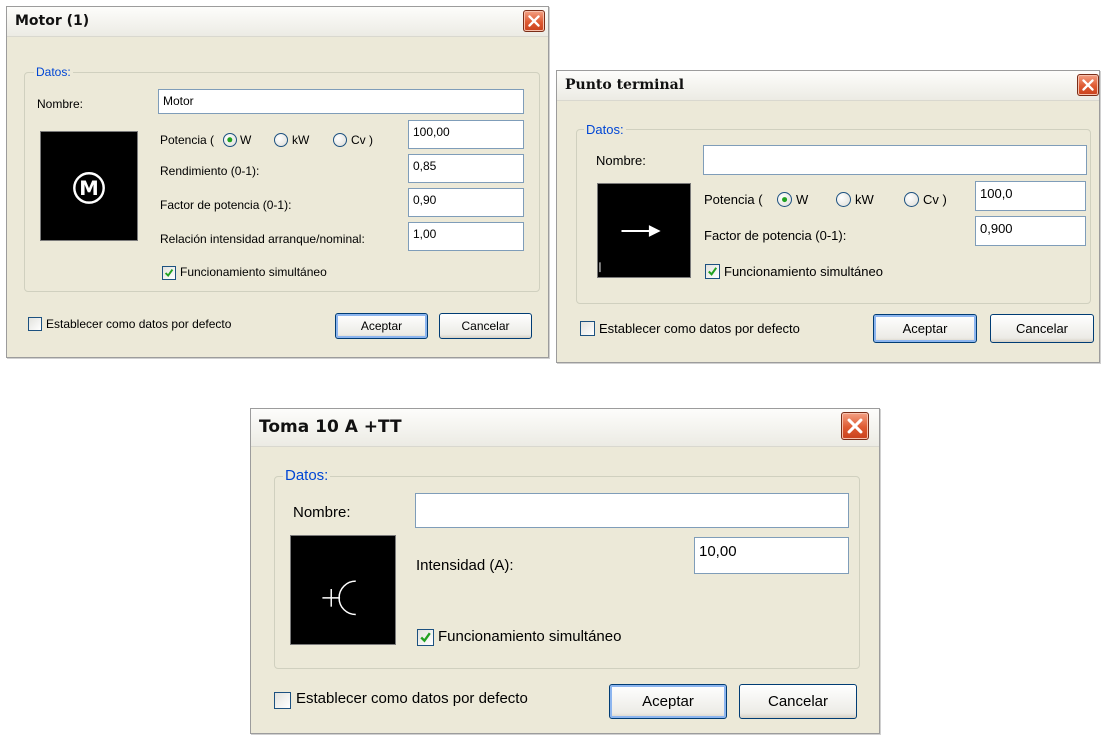 This screenshot has width=1104, height=735. Describe the element at coordinates (381, 326) in the screenshot. I see `motor-accept-button: Aceptar` at that location.